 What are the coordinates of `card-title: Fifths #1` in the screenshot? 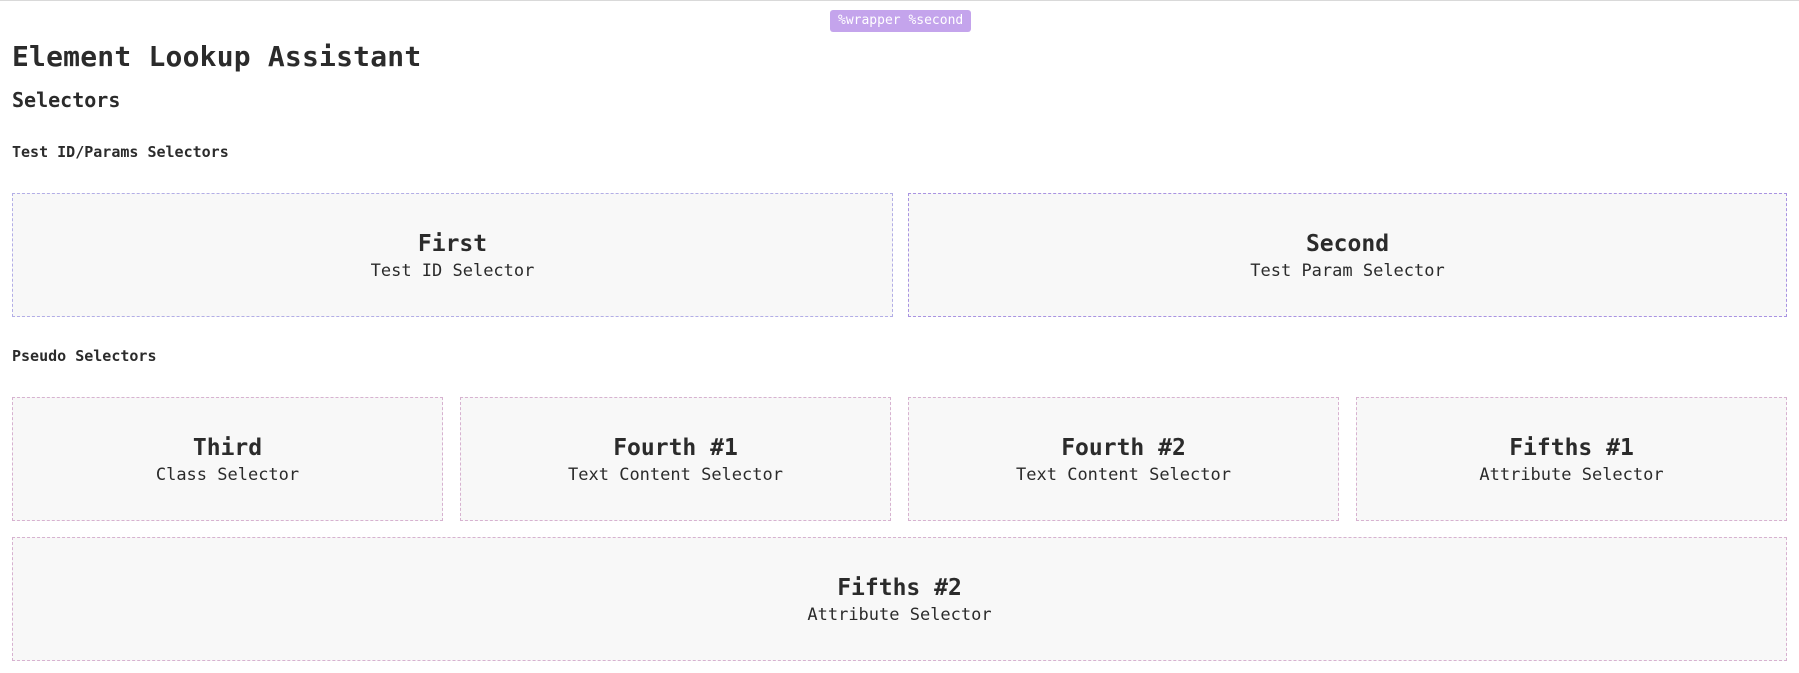 It's located at (1571, 447).